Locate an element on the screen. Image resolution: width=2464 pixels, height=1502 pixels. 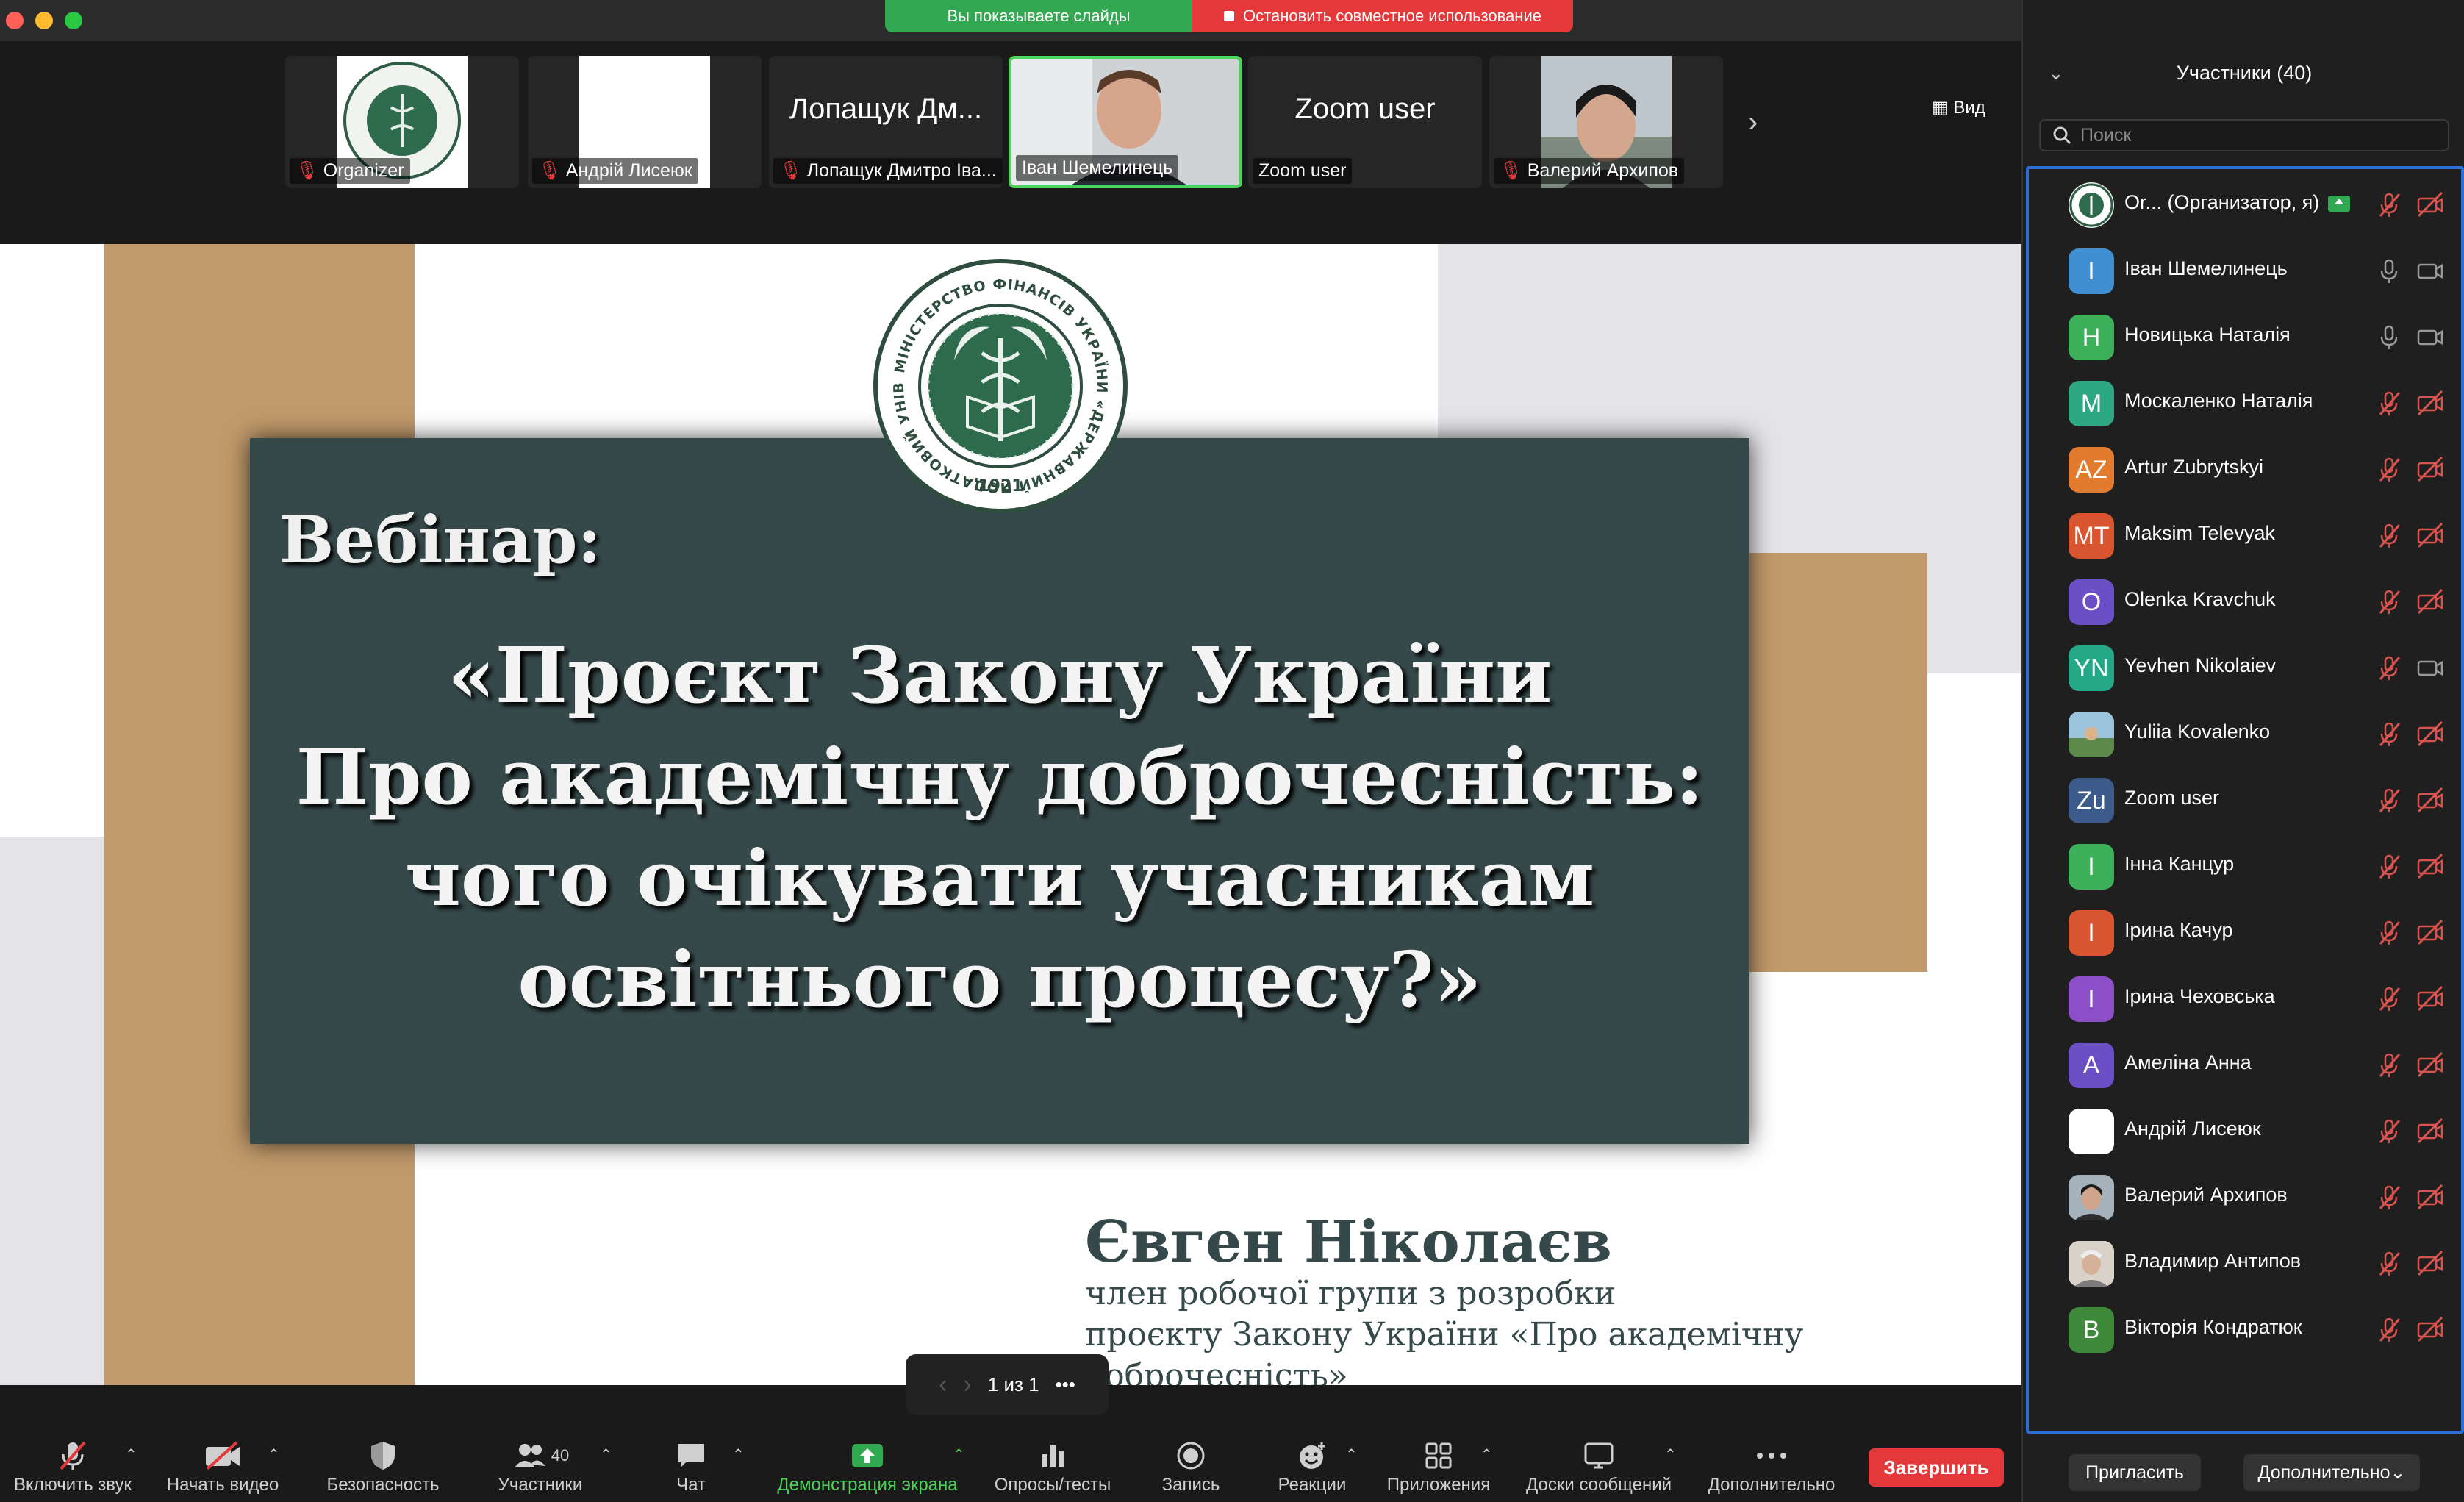
participant-row: Or... (Организатор, я) is located at coordinates (2245, 205).